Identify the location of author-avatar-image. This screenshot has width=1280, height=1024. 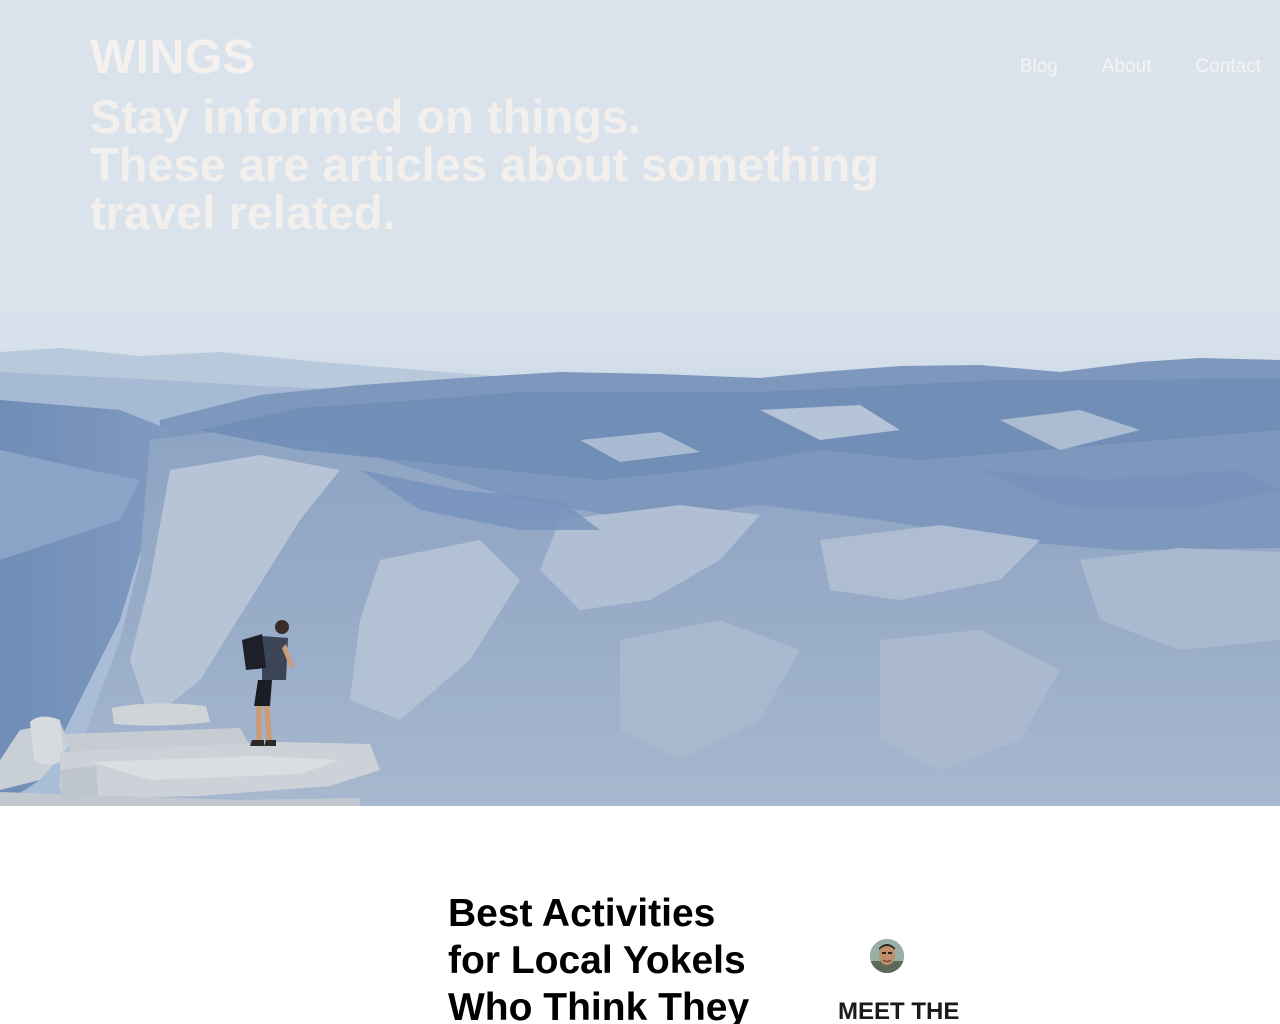
(887, 956).